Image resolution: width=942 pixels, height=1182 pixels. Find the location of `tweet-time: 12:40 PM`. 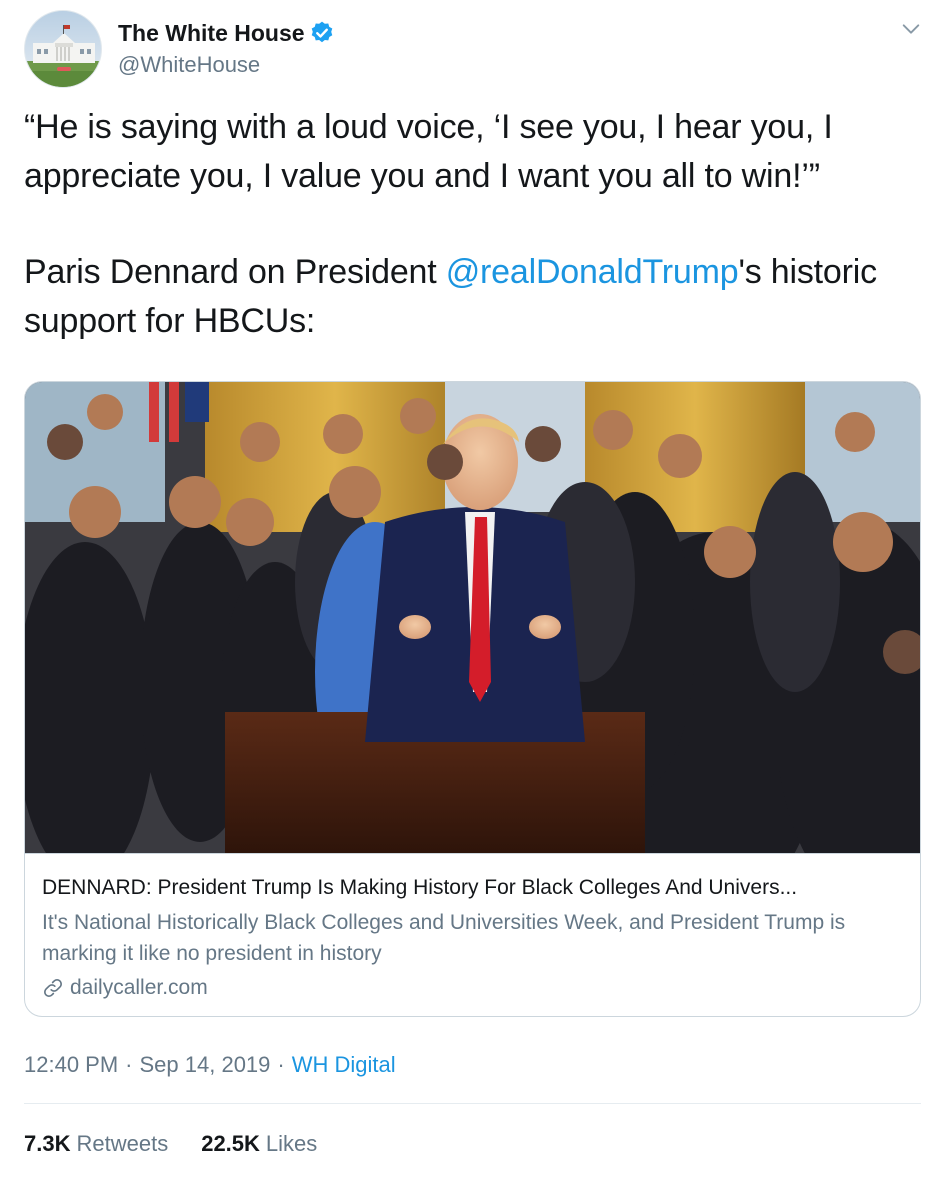

tweet-time: 12:40 PM is located at coordinates (71, 1065).